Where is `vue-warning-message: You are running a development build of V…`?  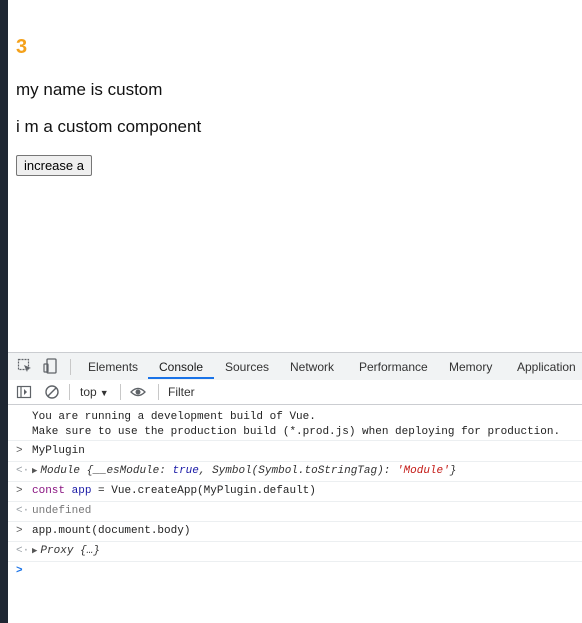
vue-warning-message: You are running a development build of V… is located at coordinates (295, 424).